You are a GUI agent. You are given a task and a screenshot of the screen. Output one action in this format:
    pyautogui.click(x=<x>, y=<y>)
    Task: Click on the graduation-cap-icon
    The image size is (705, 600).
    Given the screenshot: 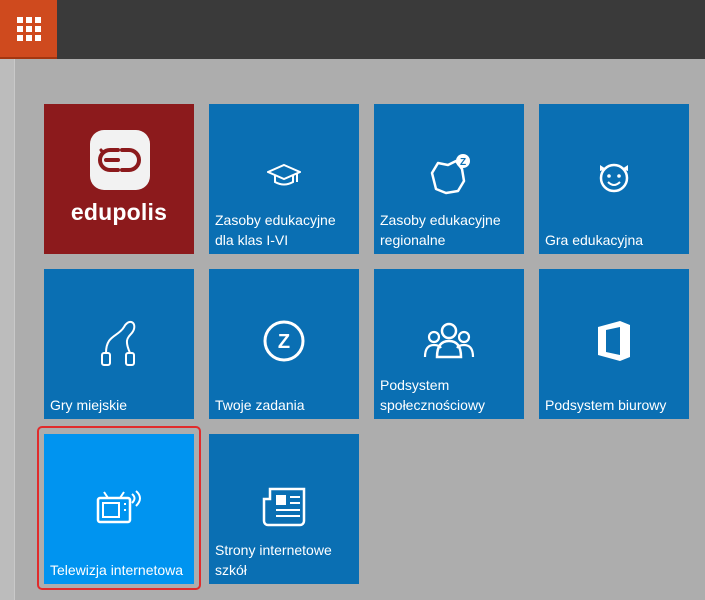 What is the action you would take?
    pyautogui.click(x=284, y=176)
    